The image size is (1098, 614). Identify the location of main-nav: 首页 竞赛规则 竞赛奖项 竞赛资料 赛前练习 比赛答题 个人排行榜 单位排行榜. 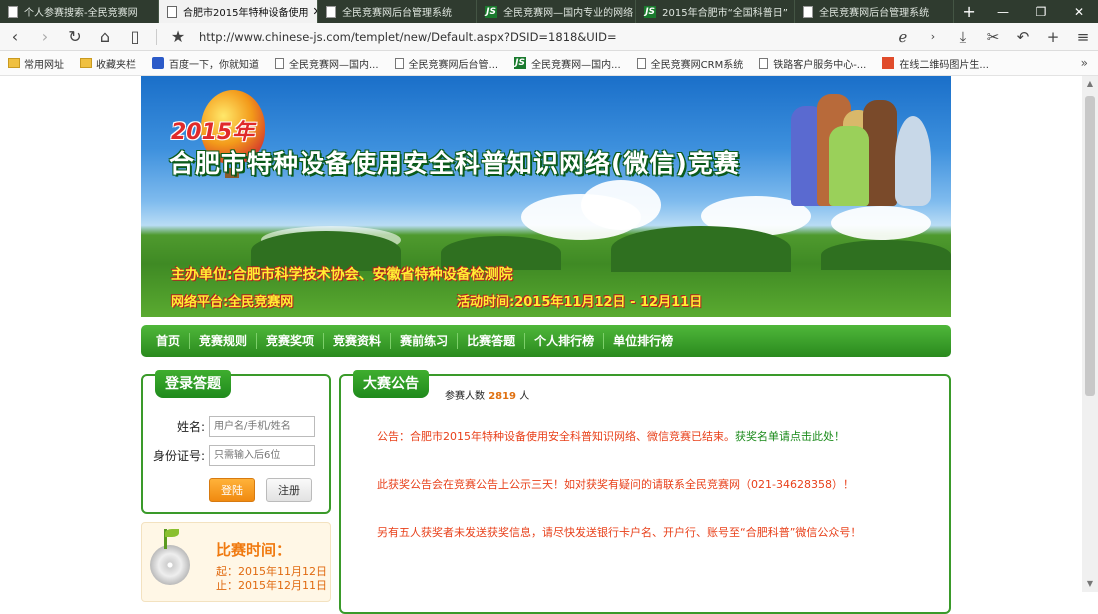
(546, 341).